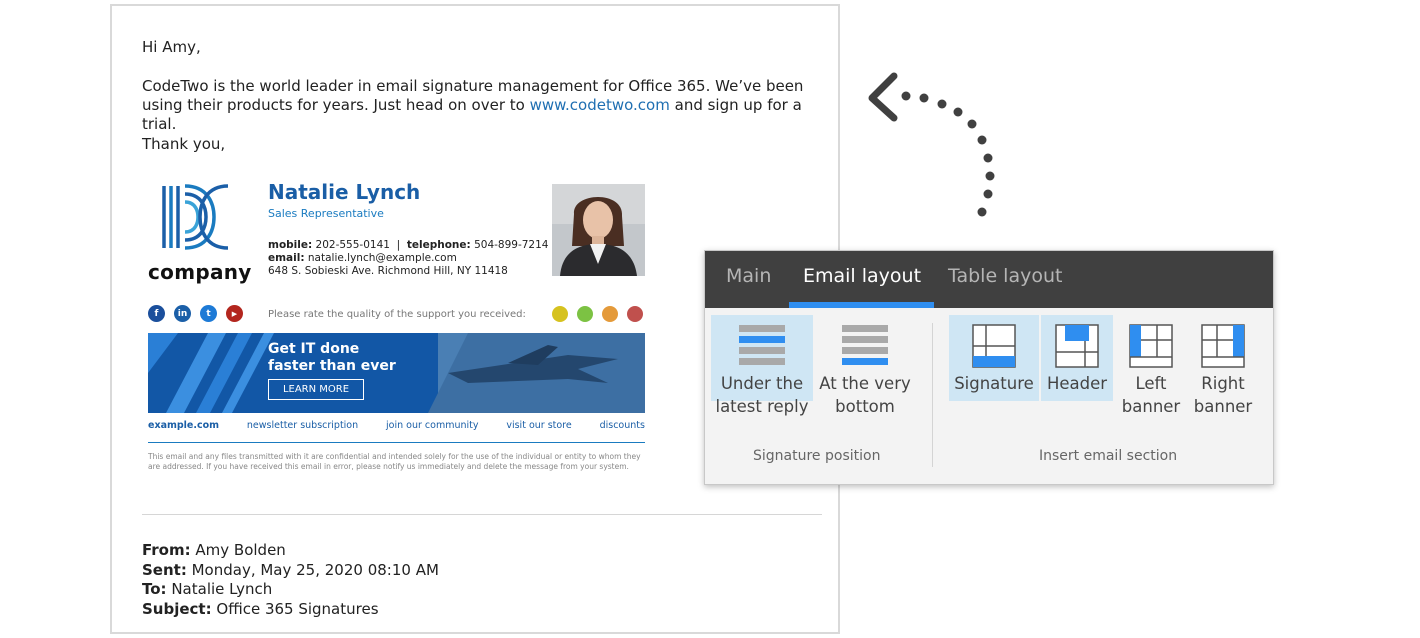 This screenshot has height=638, width=1420. Describe the element at coordinates (865, 365) in the screenshot. I see `very-bottom-button: At the very bottom` at that location.